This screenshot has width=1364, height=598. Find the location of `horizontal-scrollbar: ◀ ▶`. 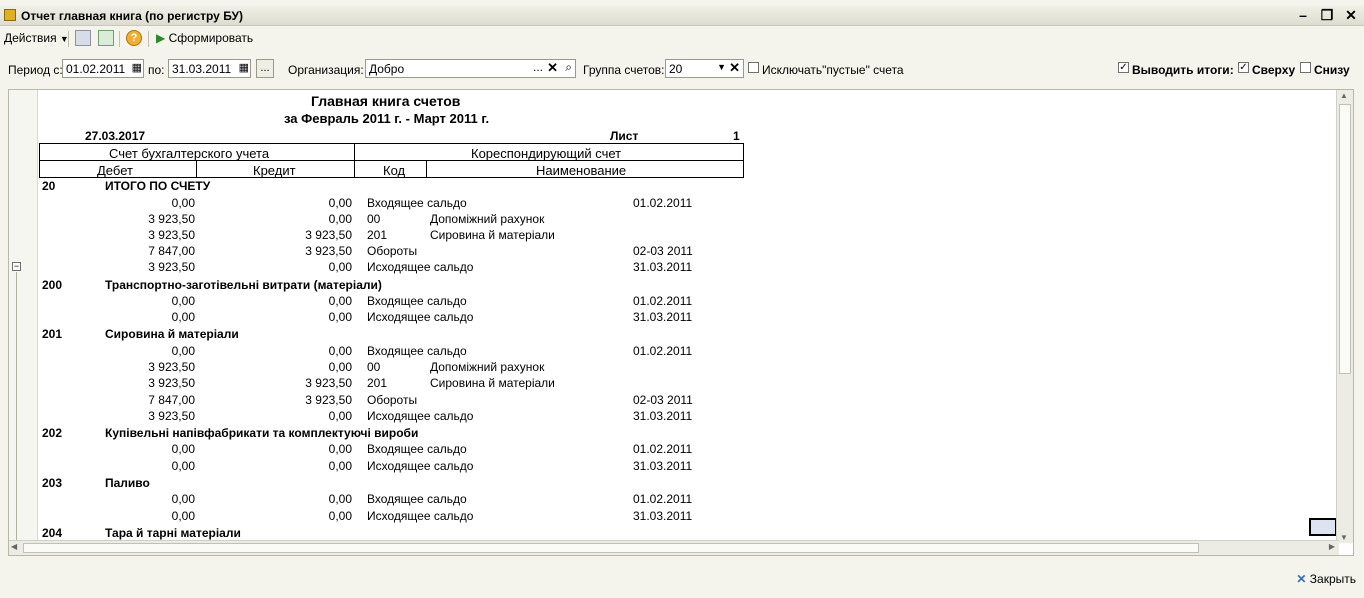

horizontal-scrollbar: ◀ ▶ is located at coordinates (674, 547).